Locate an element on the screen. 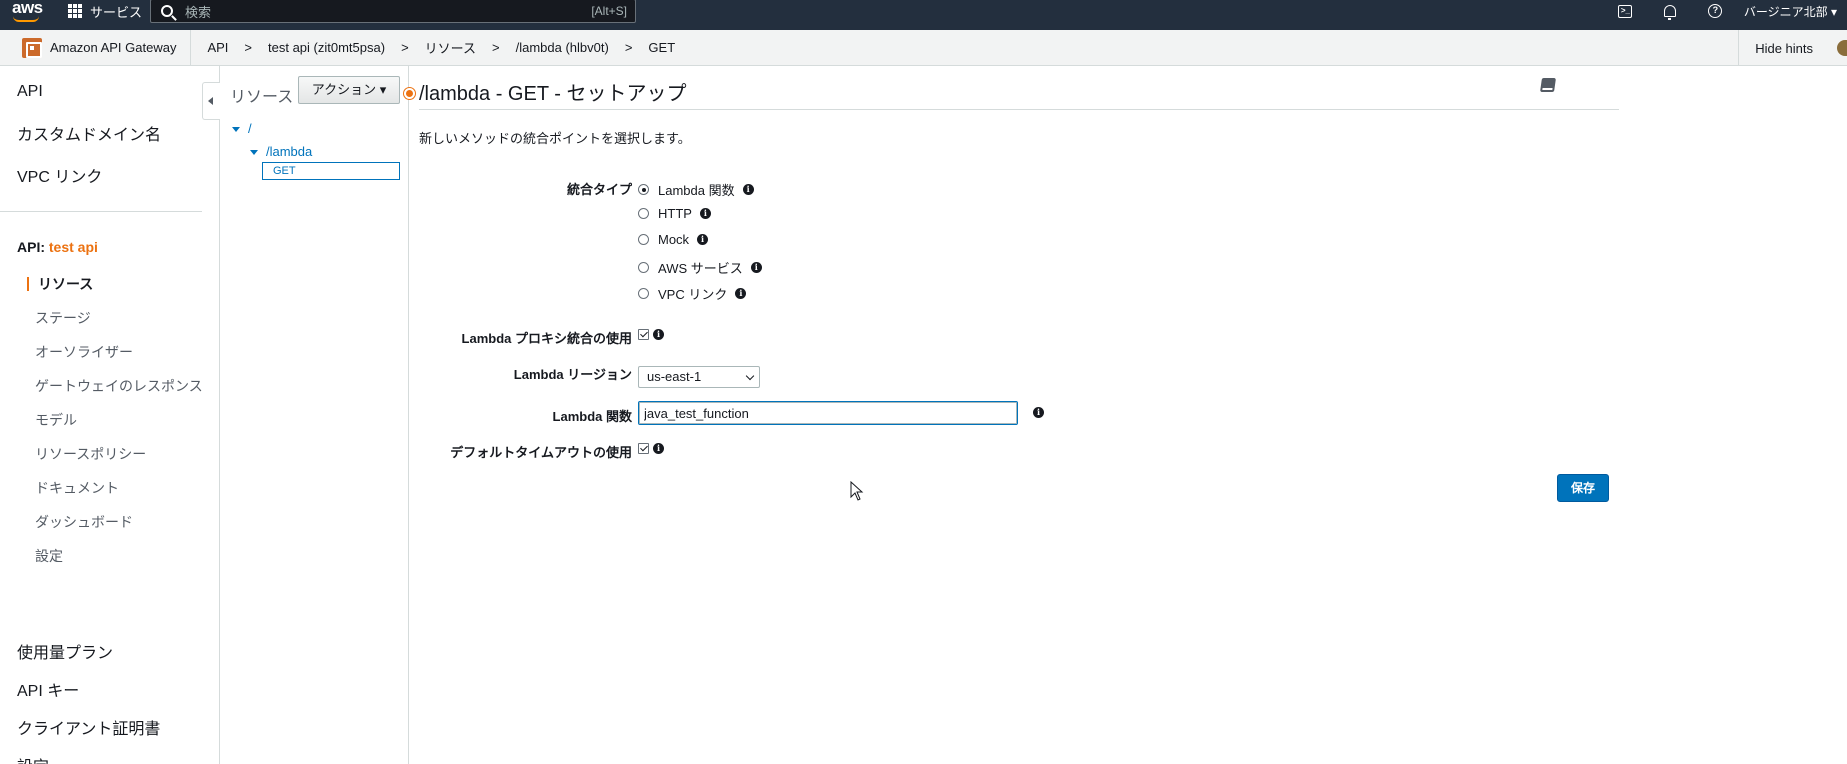  default-timeout-label: デフォルトタイムアウトの使用 is located at coordinates (541, 452).